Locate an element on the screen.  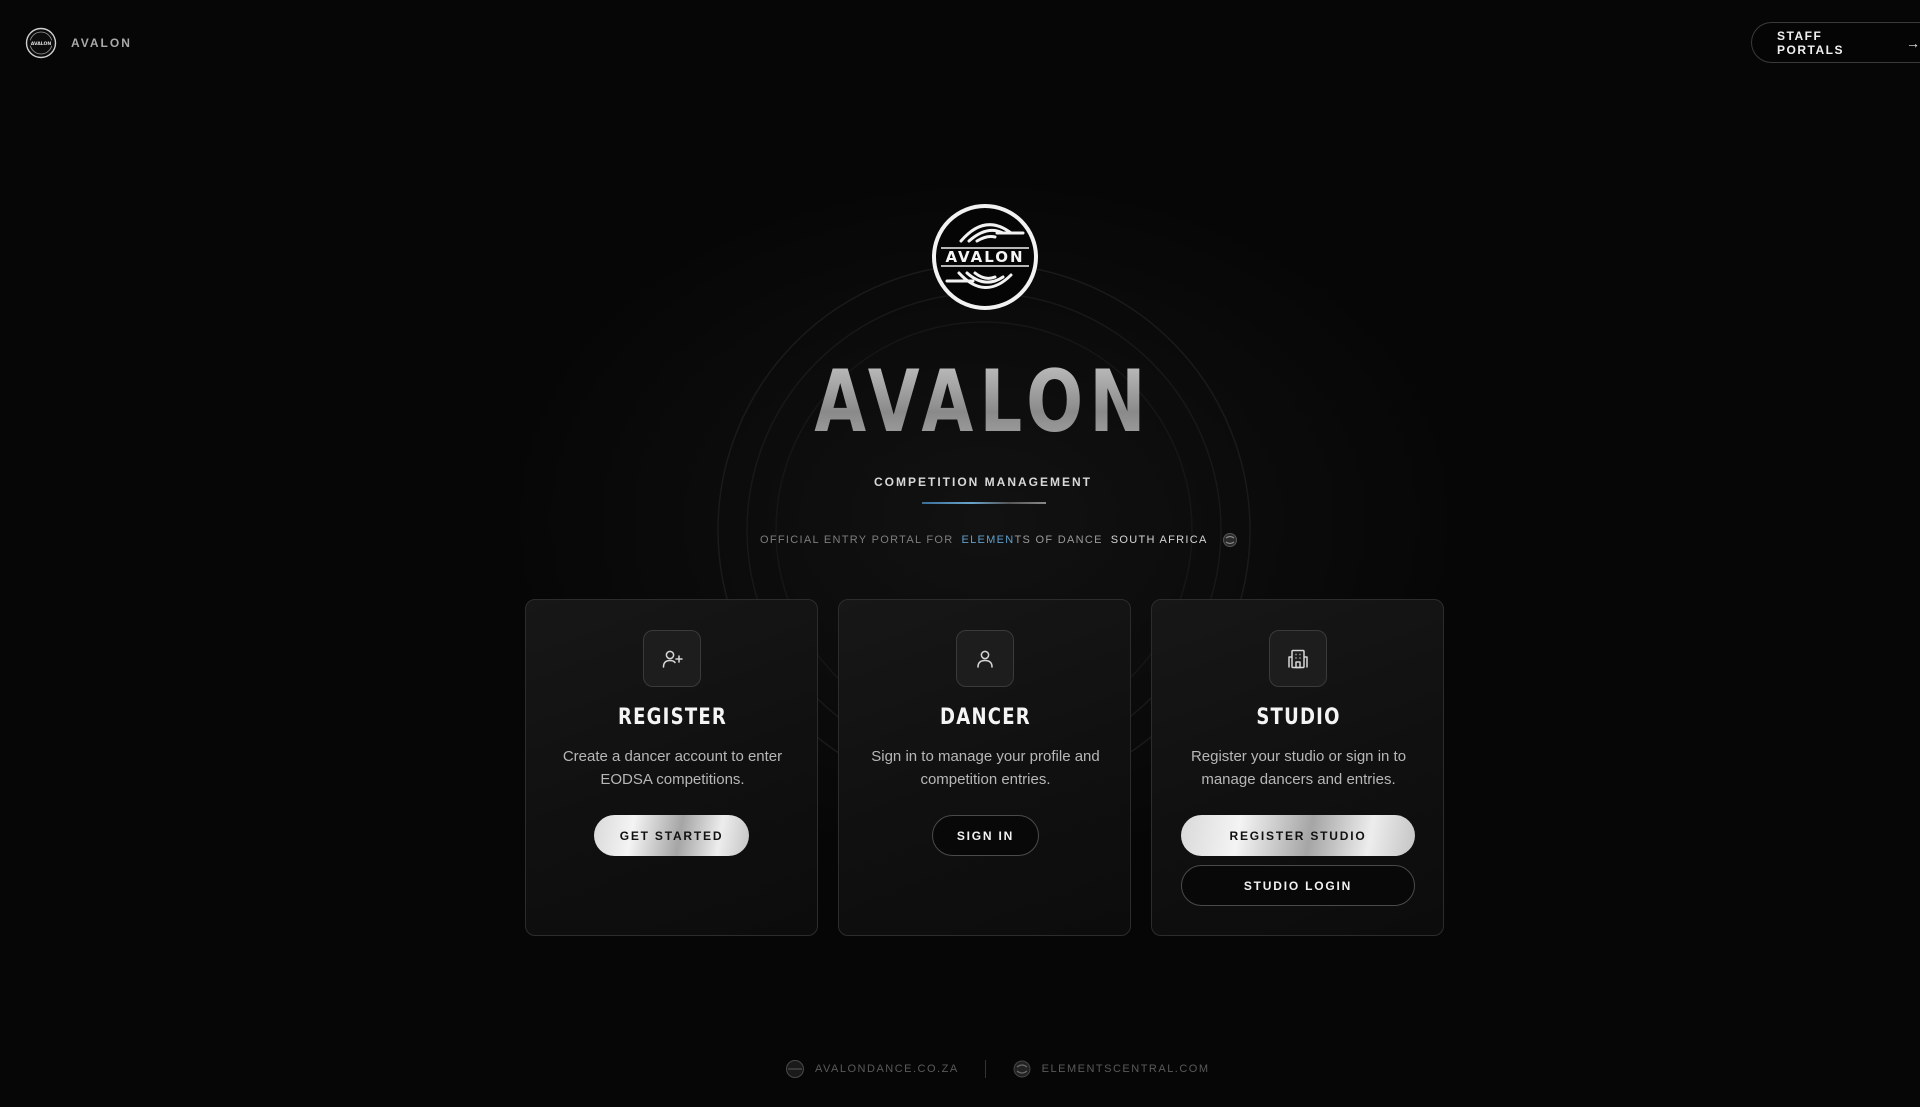
svg-text: AVALON is located at coordinates (41, 44).